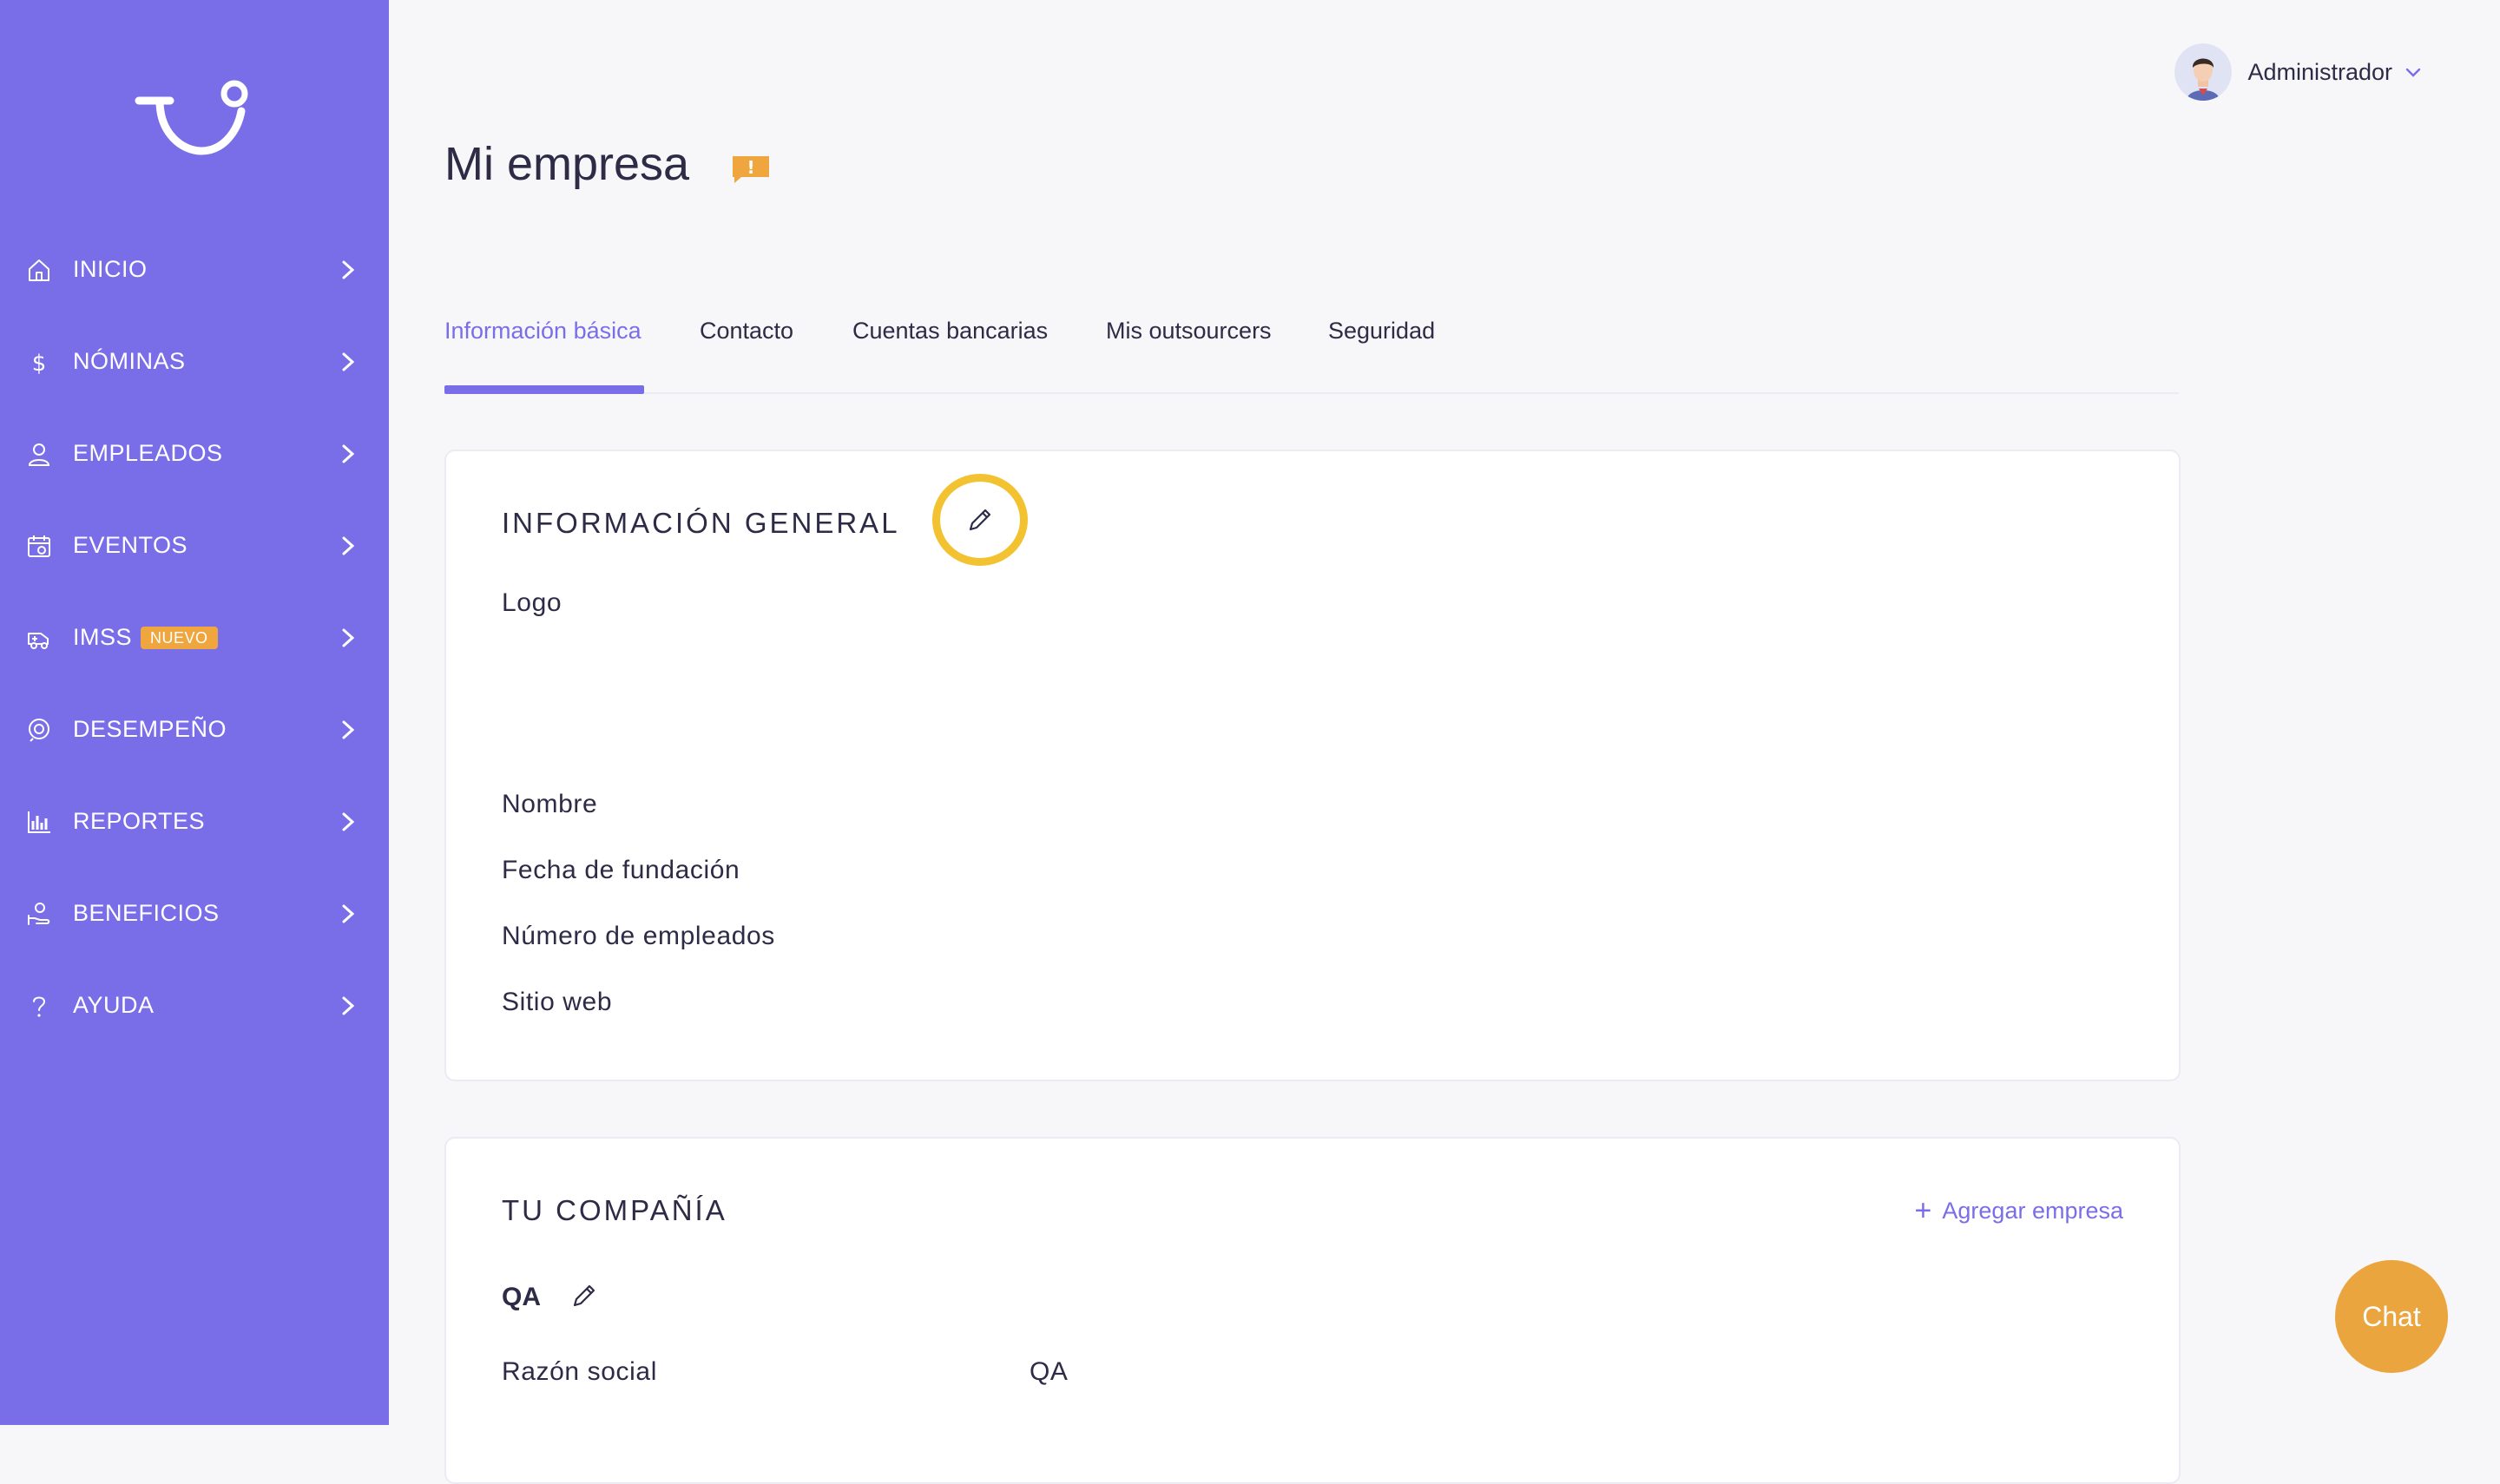 The height and width of the screenshot is (1484, 2500). What do you see at coordinates (139, 820) in the screenshot?
I see `sidebar-item-label: REPORTES` at bounding box center [139, 820].